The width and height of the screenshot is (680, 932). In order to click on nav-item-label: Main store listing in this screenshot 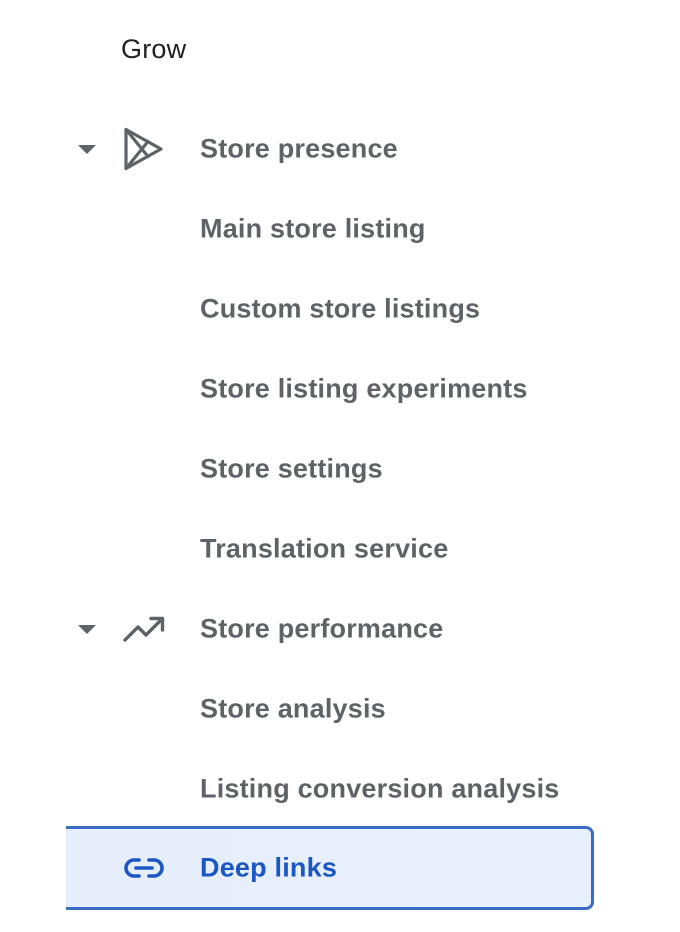, I will do `click(313, 228)`.